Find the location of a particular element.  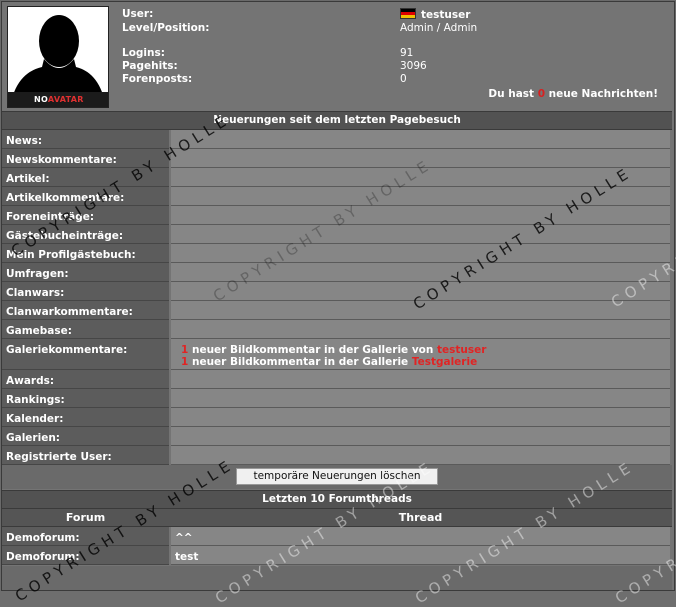

update-row: Galerien: is located at coordinates (337, 436).